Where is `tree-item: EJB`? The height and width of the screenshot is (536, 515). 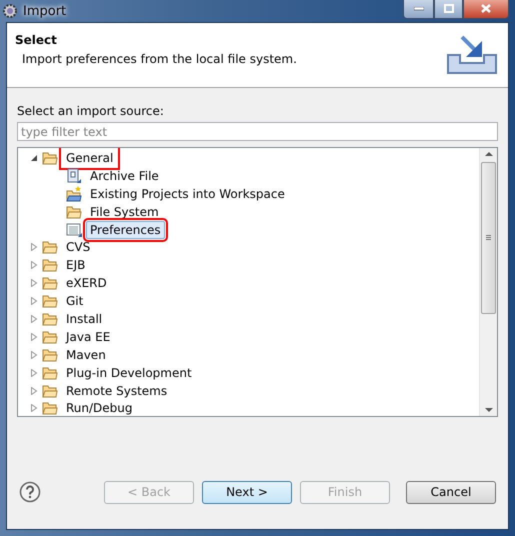
tree-item: EJB is located at coordinates (76, 265).